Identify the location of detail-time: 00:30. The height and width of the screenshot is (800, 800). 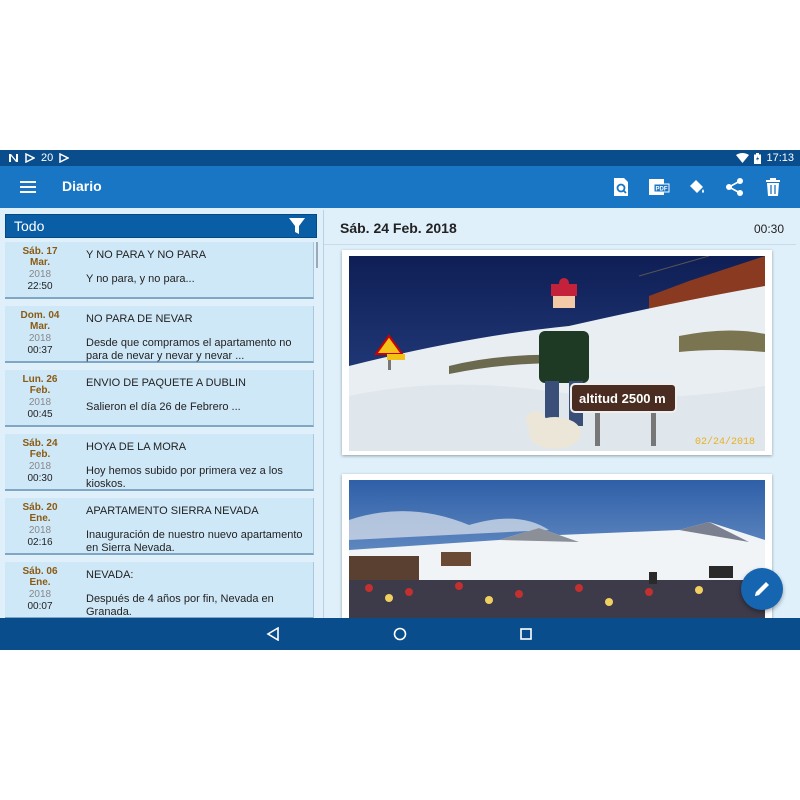
(768, 229).